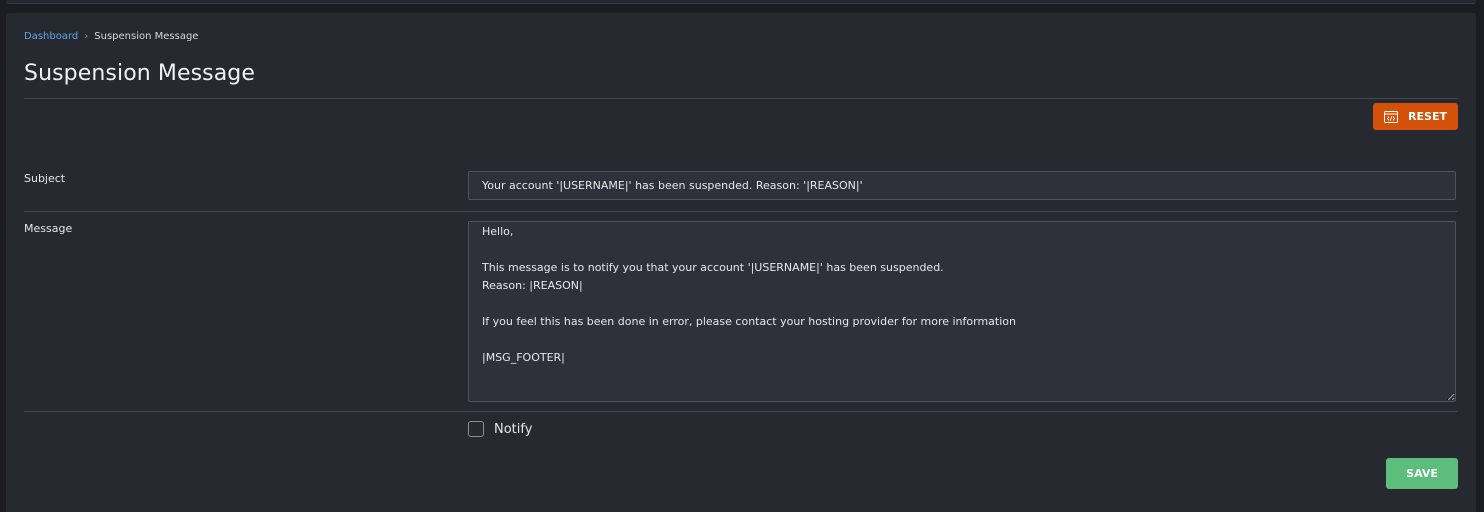 The image size is (1484, 512). I want to click on reset-button-label: RESET, so click(1427, 116).